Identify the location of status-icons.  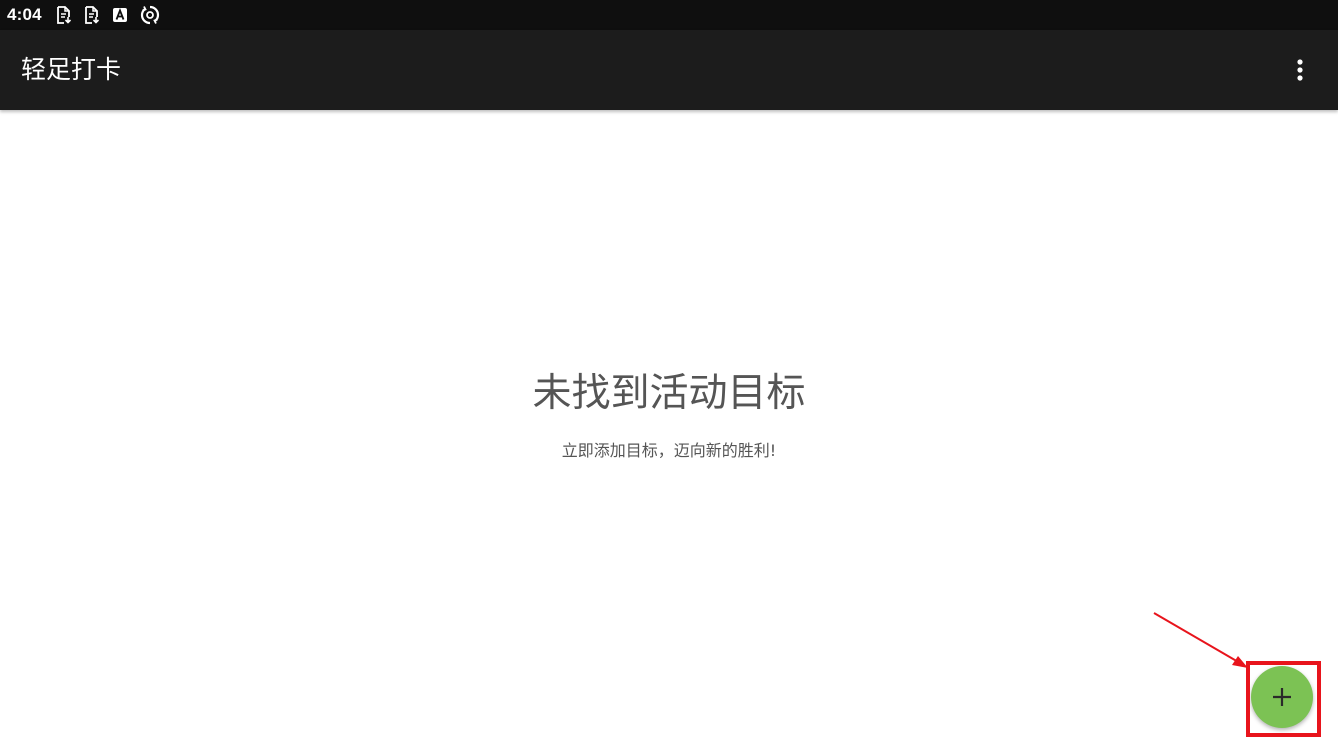
(108, 15).